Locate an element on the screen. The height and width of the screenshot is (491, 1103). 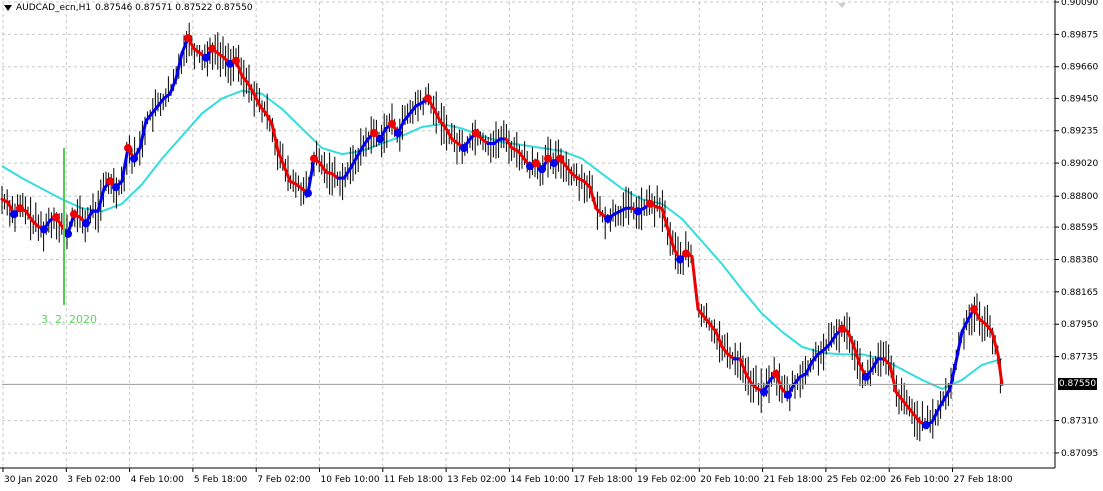
time-tick-label: 11 Feb 18:00 is located at coordinates (413, 480).